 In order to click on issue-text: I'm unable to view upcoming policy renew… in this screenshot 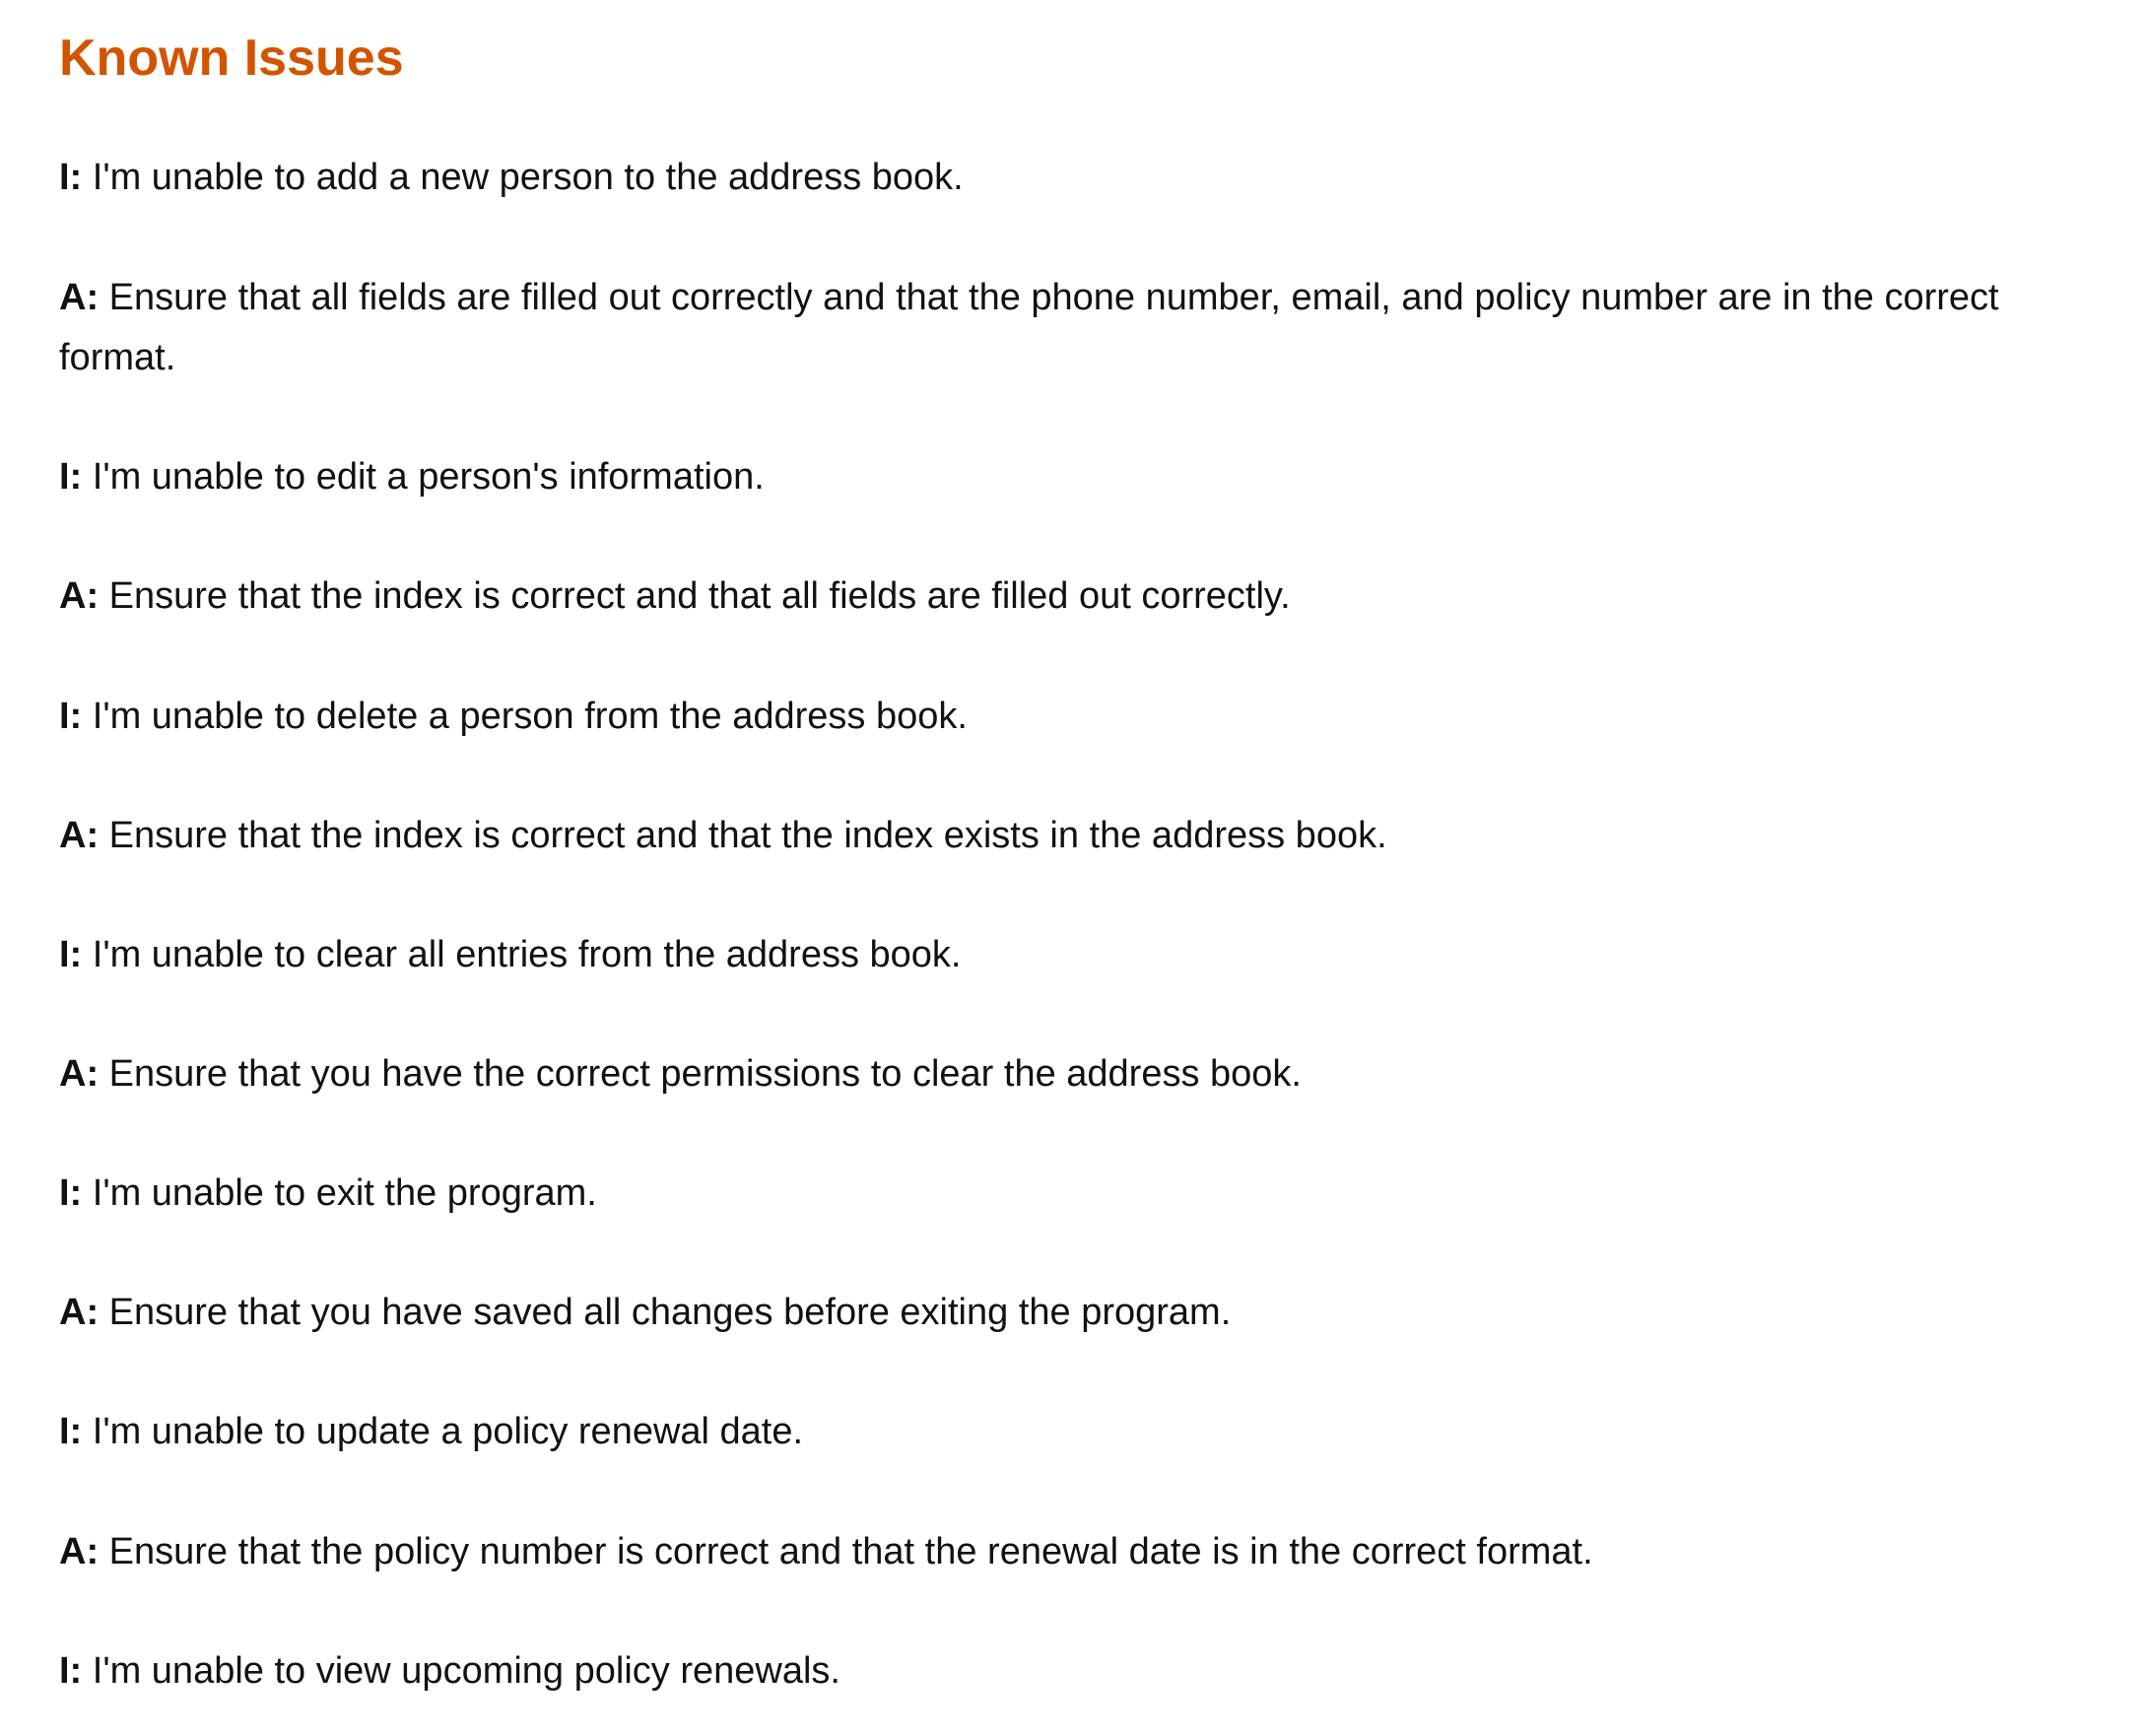, I will do `click(461, 1671)`.